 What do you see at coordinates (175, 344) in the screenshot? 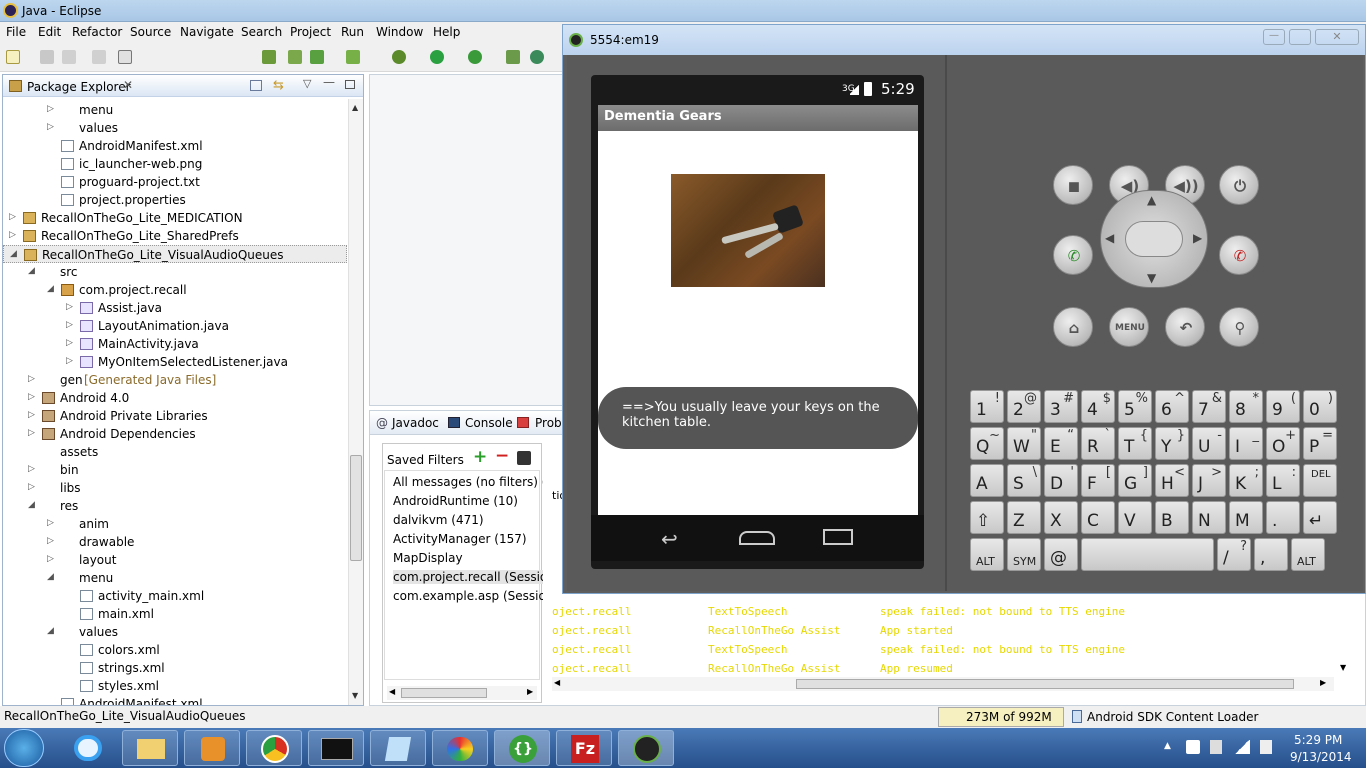
I see `tree-item: ▷ MainActivity.java` at bounding box center [175, 344].